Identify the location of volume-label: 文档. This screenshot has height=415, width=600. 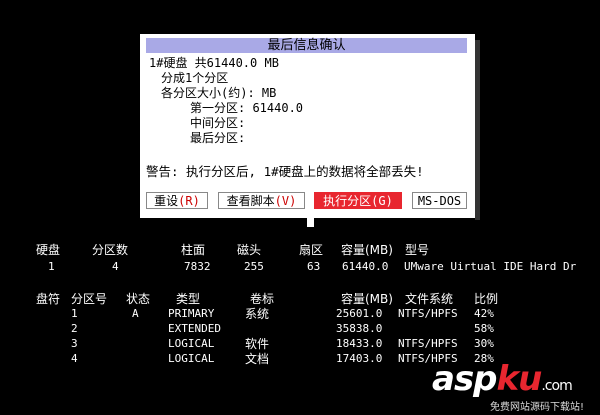
(257, 359).